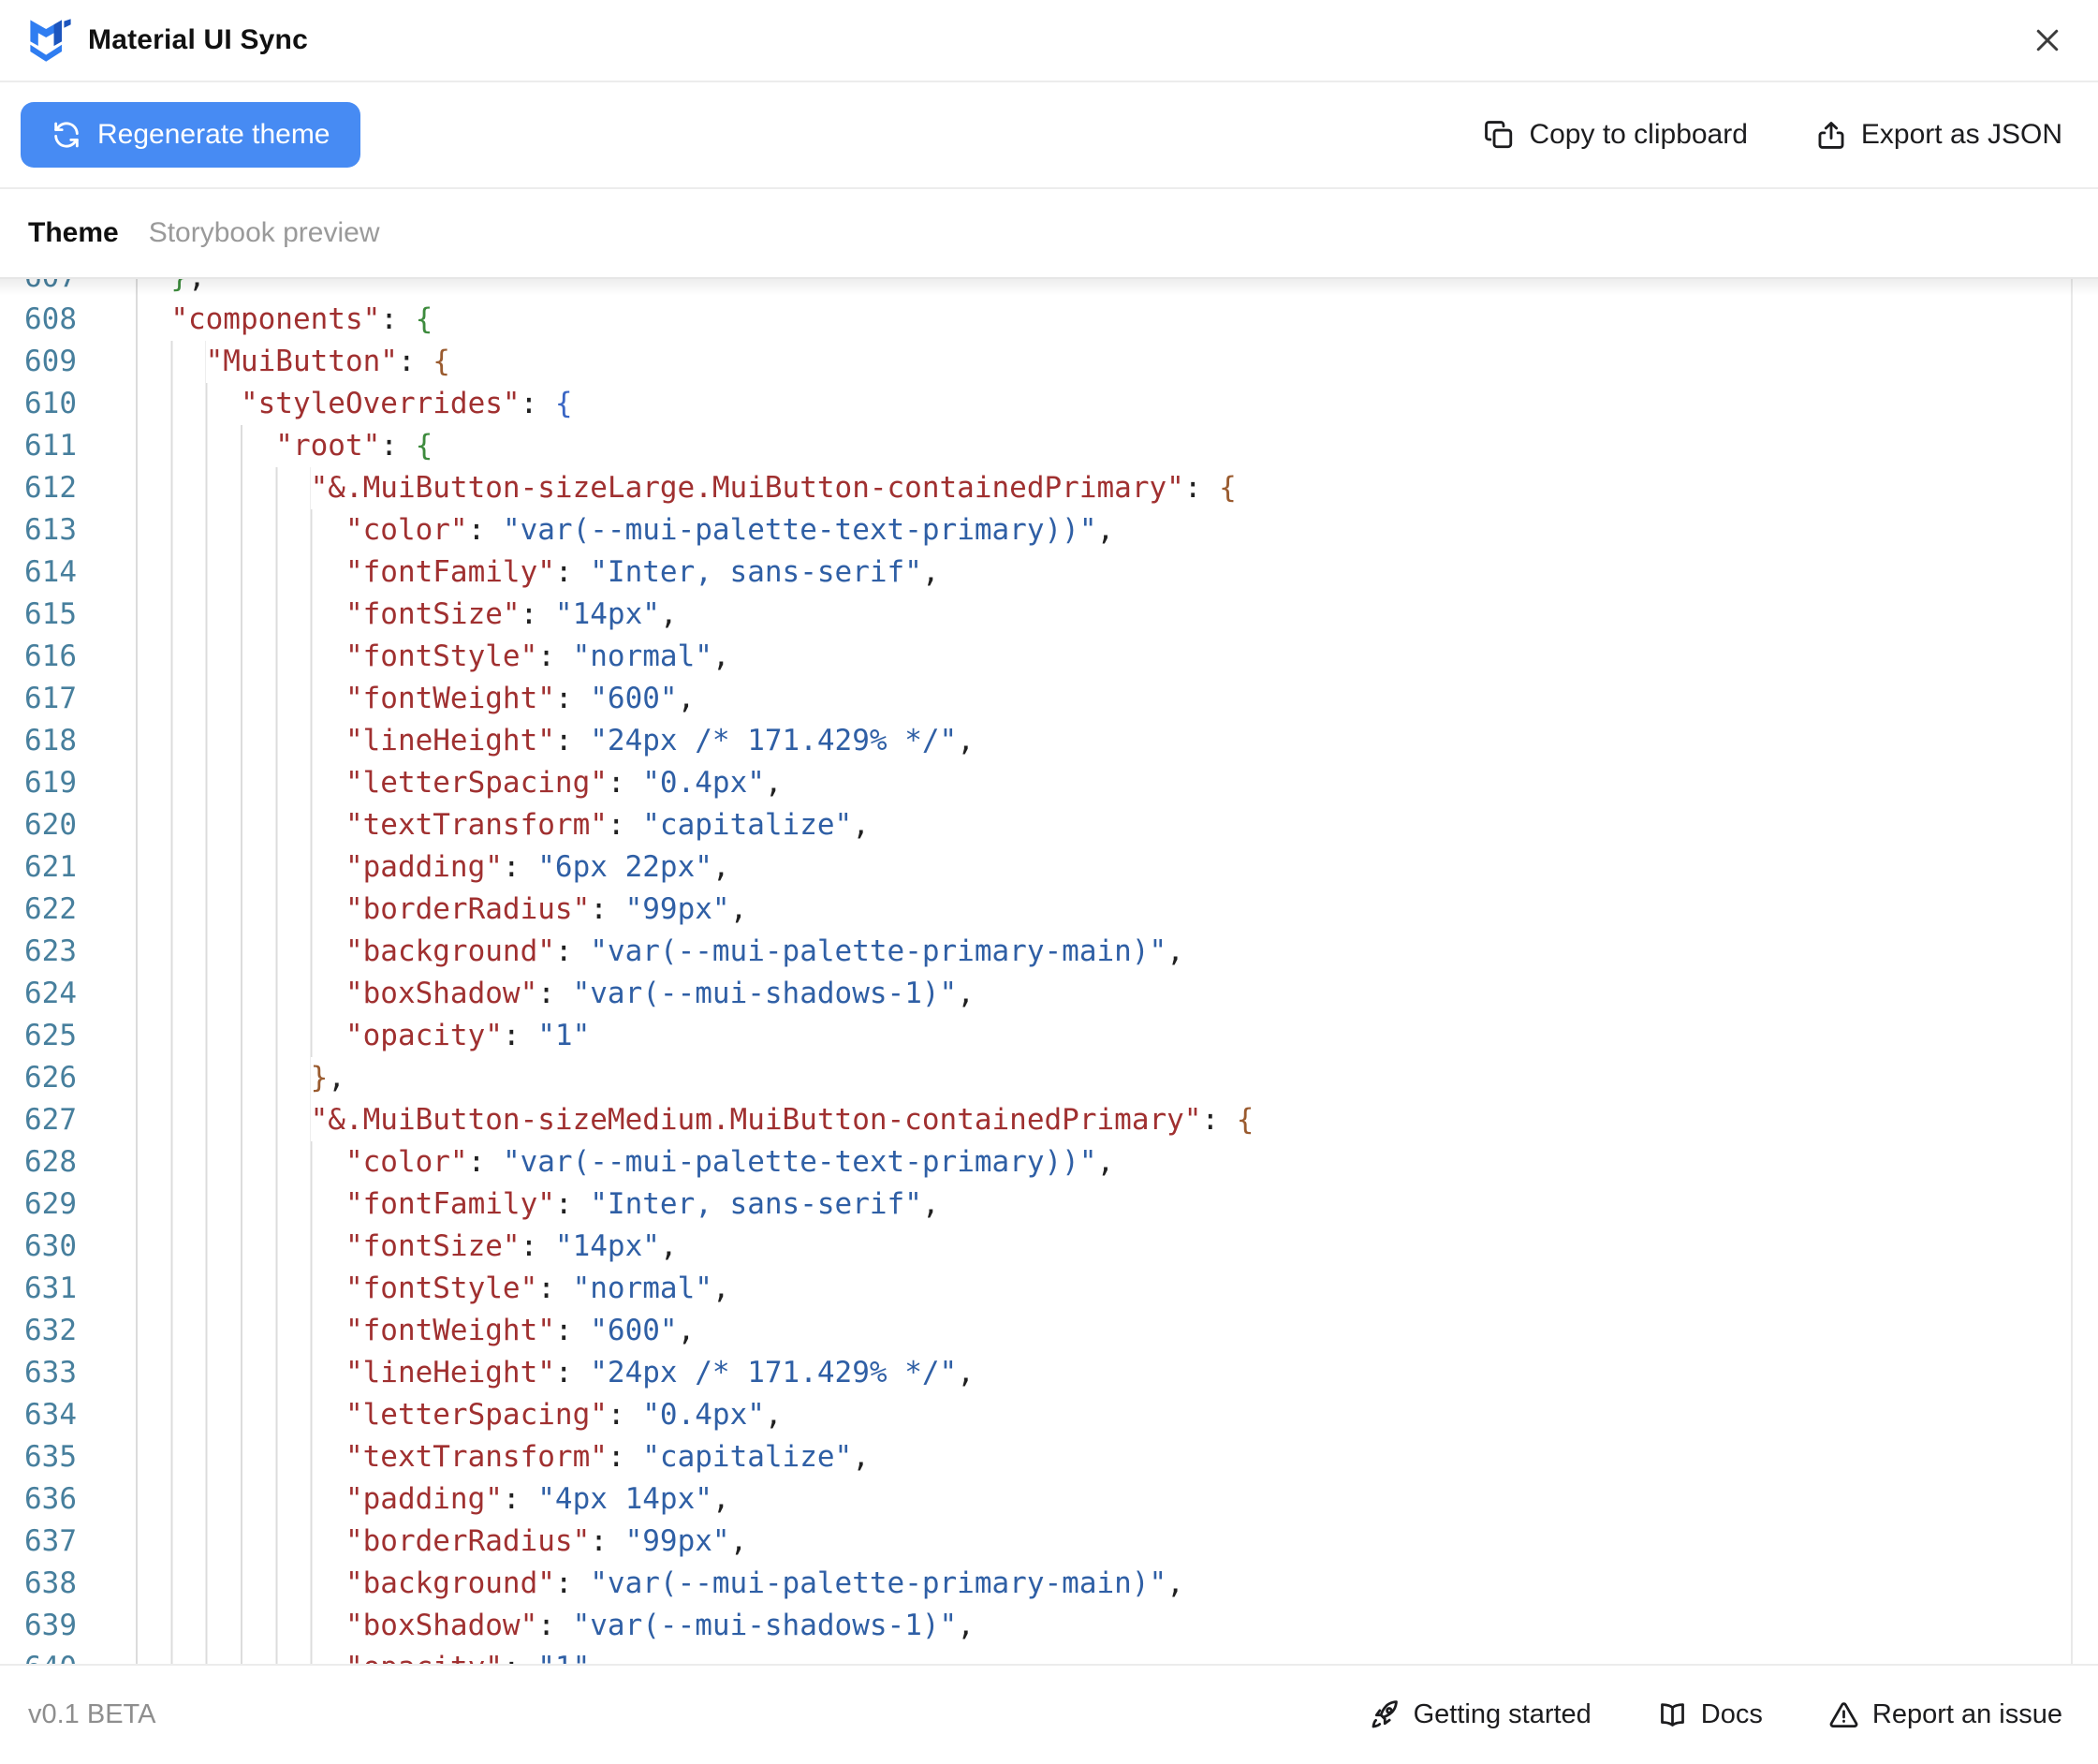 Image resolution: width=2098 pixels, height=1764 pixels. What do you see at coordinates (213, 135) in the screenshot?
I see `regenerate-theme-label: Regenerate theme` at bounding box center [213, 135].